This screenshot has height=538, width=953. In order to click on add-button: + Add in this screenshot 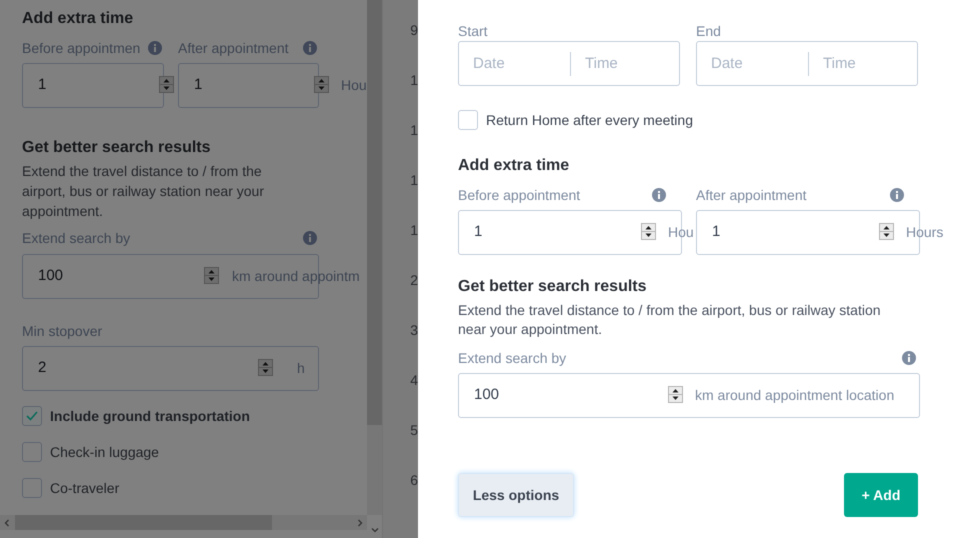, I will do `click(881, 495)`.